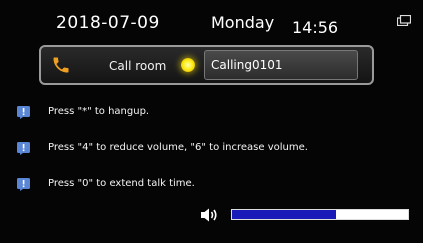 The height and width of the screenshot is (243, 423). I want to click on hint-text: Press "0" to extend talk time., so click(121, 183).